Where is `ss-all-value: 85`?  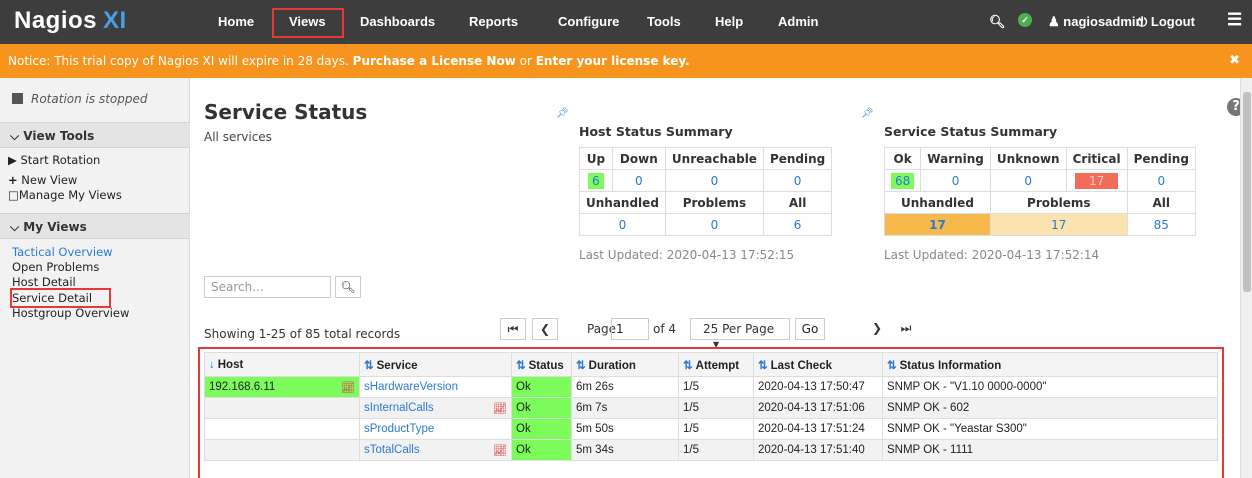
ss-all-value: 85 is located at coordinates (1161, 224).